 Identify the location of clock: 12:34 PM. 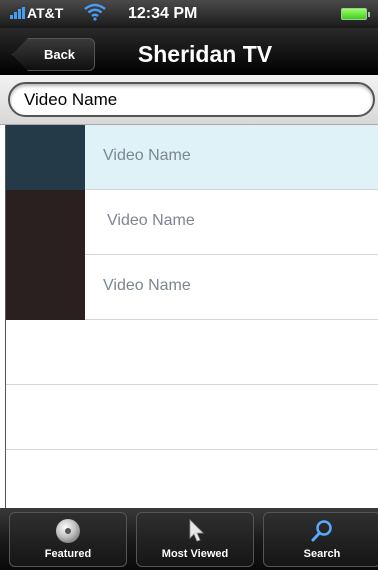
(163, 13).